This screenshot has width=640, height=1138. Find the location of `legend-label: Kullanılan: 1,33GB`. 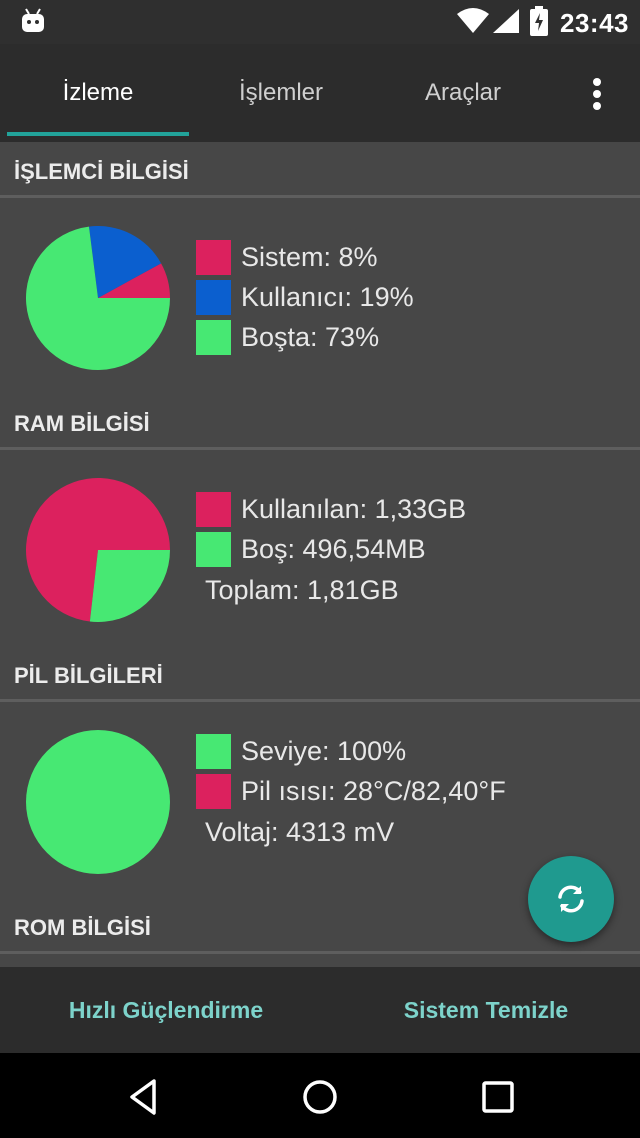

legend-label: Kullanılan: 1,33GB is located at coordinates (354, 508).